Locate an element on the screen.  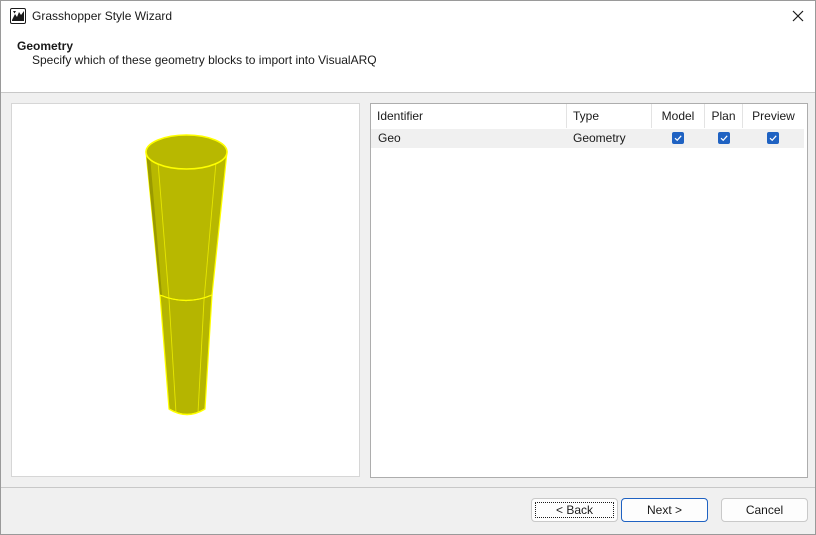
close-icon is located at coordinates (798, 16).